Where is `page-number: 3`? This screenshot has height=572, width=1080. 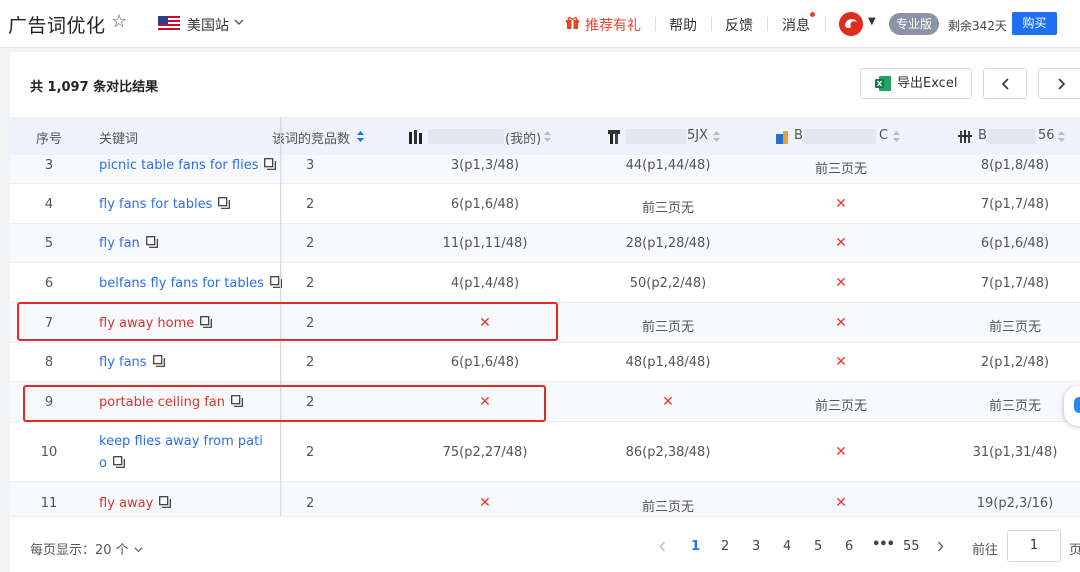 page-number: 3 is located at coordinates (756, 546).